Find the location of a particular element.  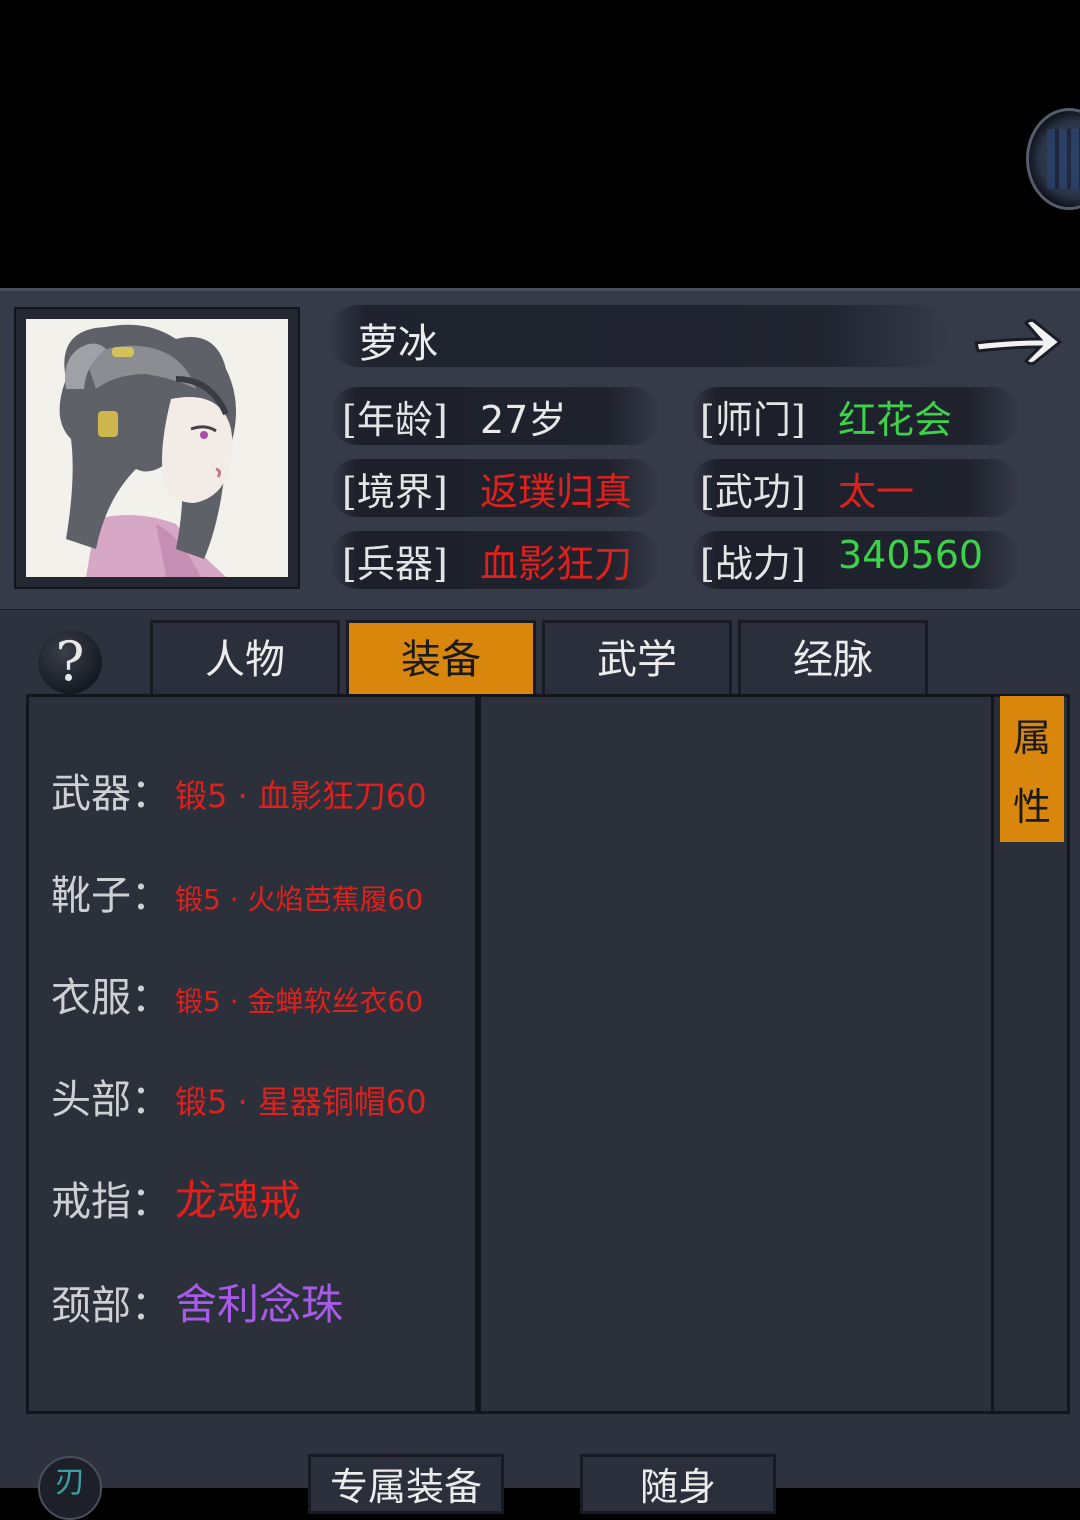

character-name: 萝冰 is located at coordinates (398, 344).